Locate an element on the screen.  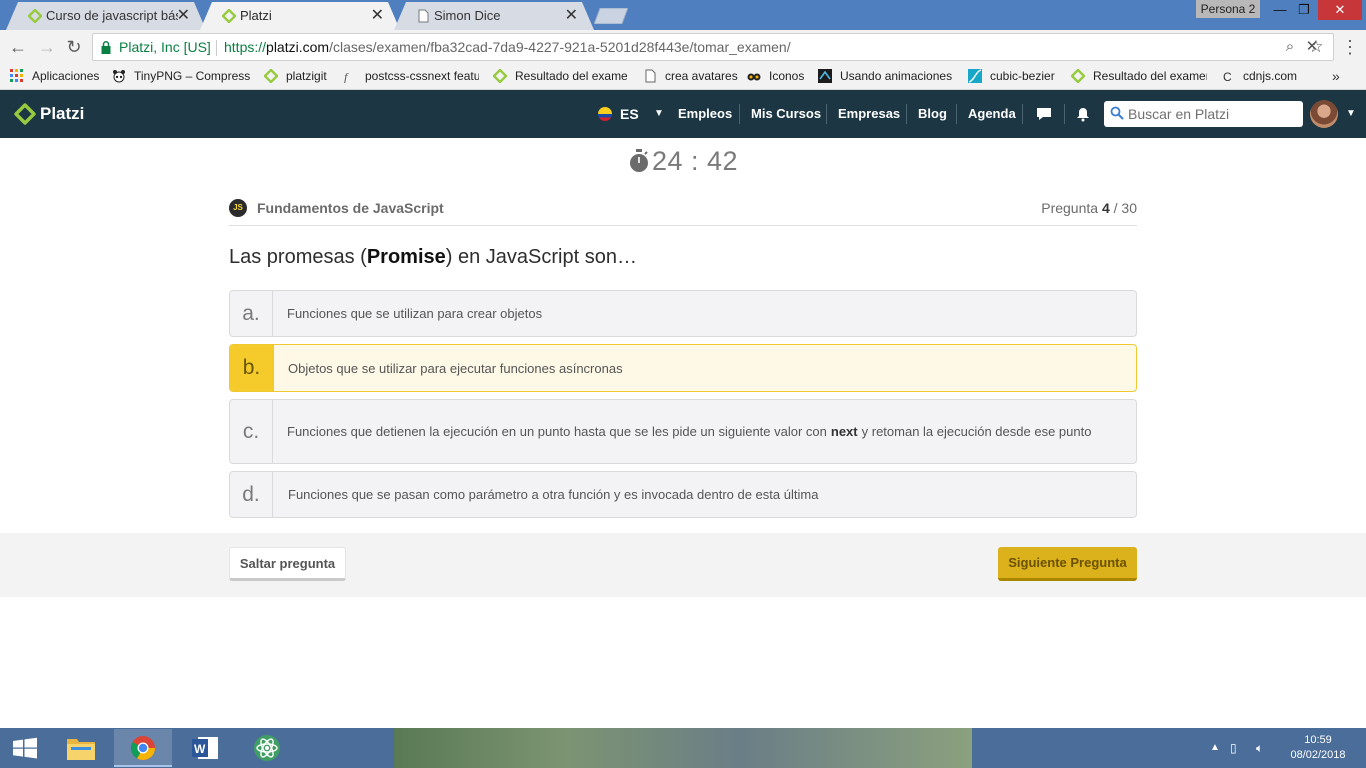
bookmarks-overflow-button: » is located at coordinates (1336, 76).